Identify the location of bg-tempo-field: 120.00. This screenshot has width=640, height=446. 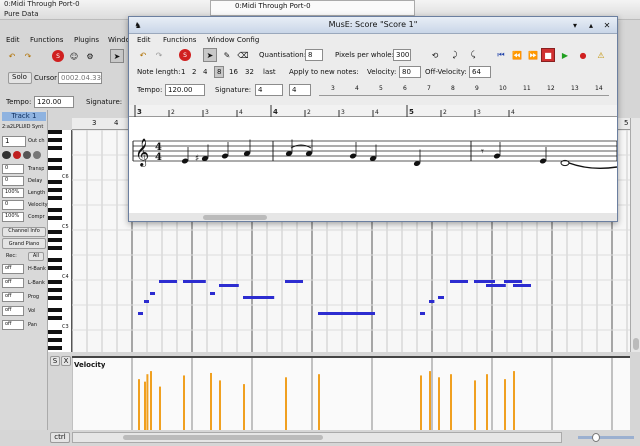
(54, 102).